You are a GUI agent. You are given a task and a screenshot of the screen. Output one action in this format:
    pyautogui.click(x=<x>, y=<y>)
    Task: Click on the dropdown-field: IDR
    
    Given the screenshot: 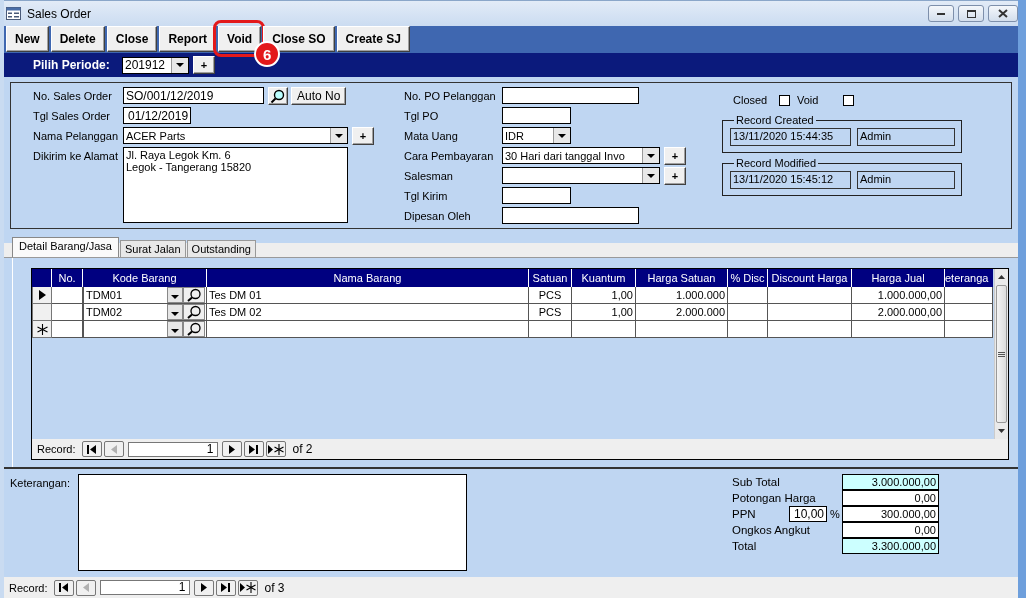 What is the action you would take?
    pyautogui.click(x=536, y=135)
    